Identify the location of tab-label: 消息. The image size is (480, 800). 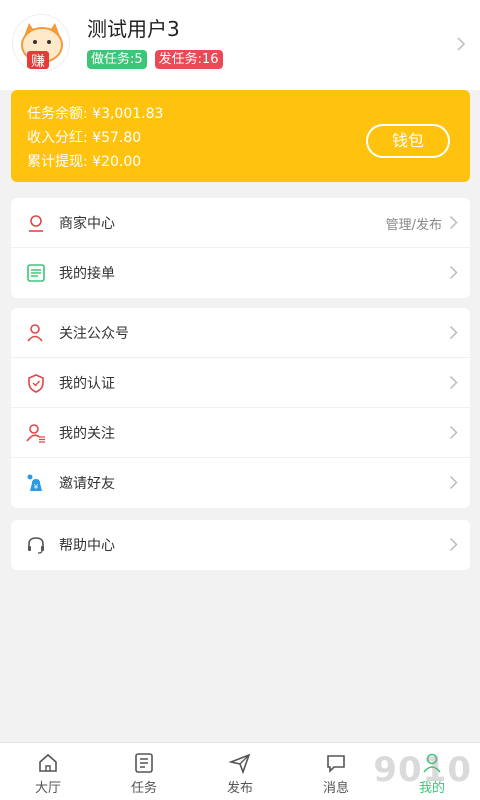
(335, 788).